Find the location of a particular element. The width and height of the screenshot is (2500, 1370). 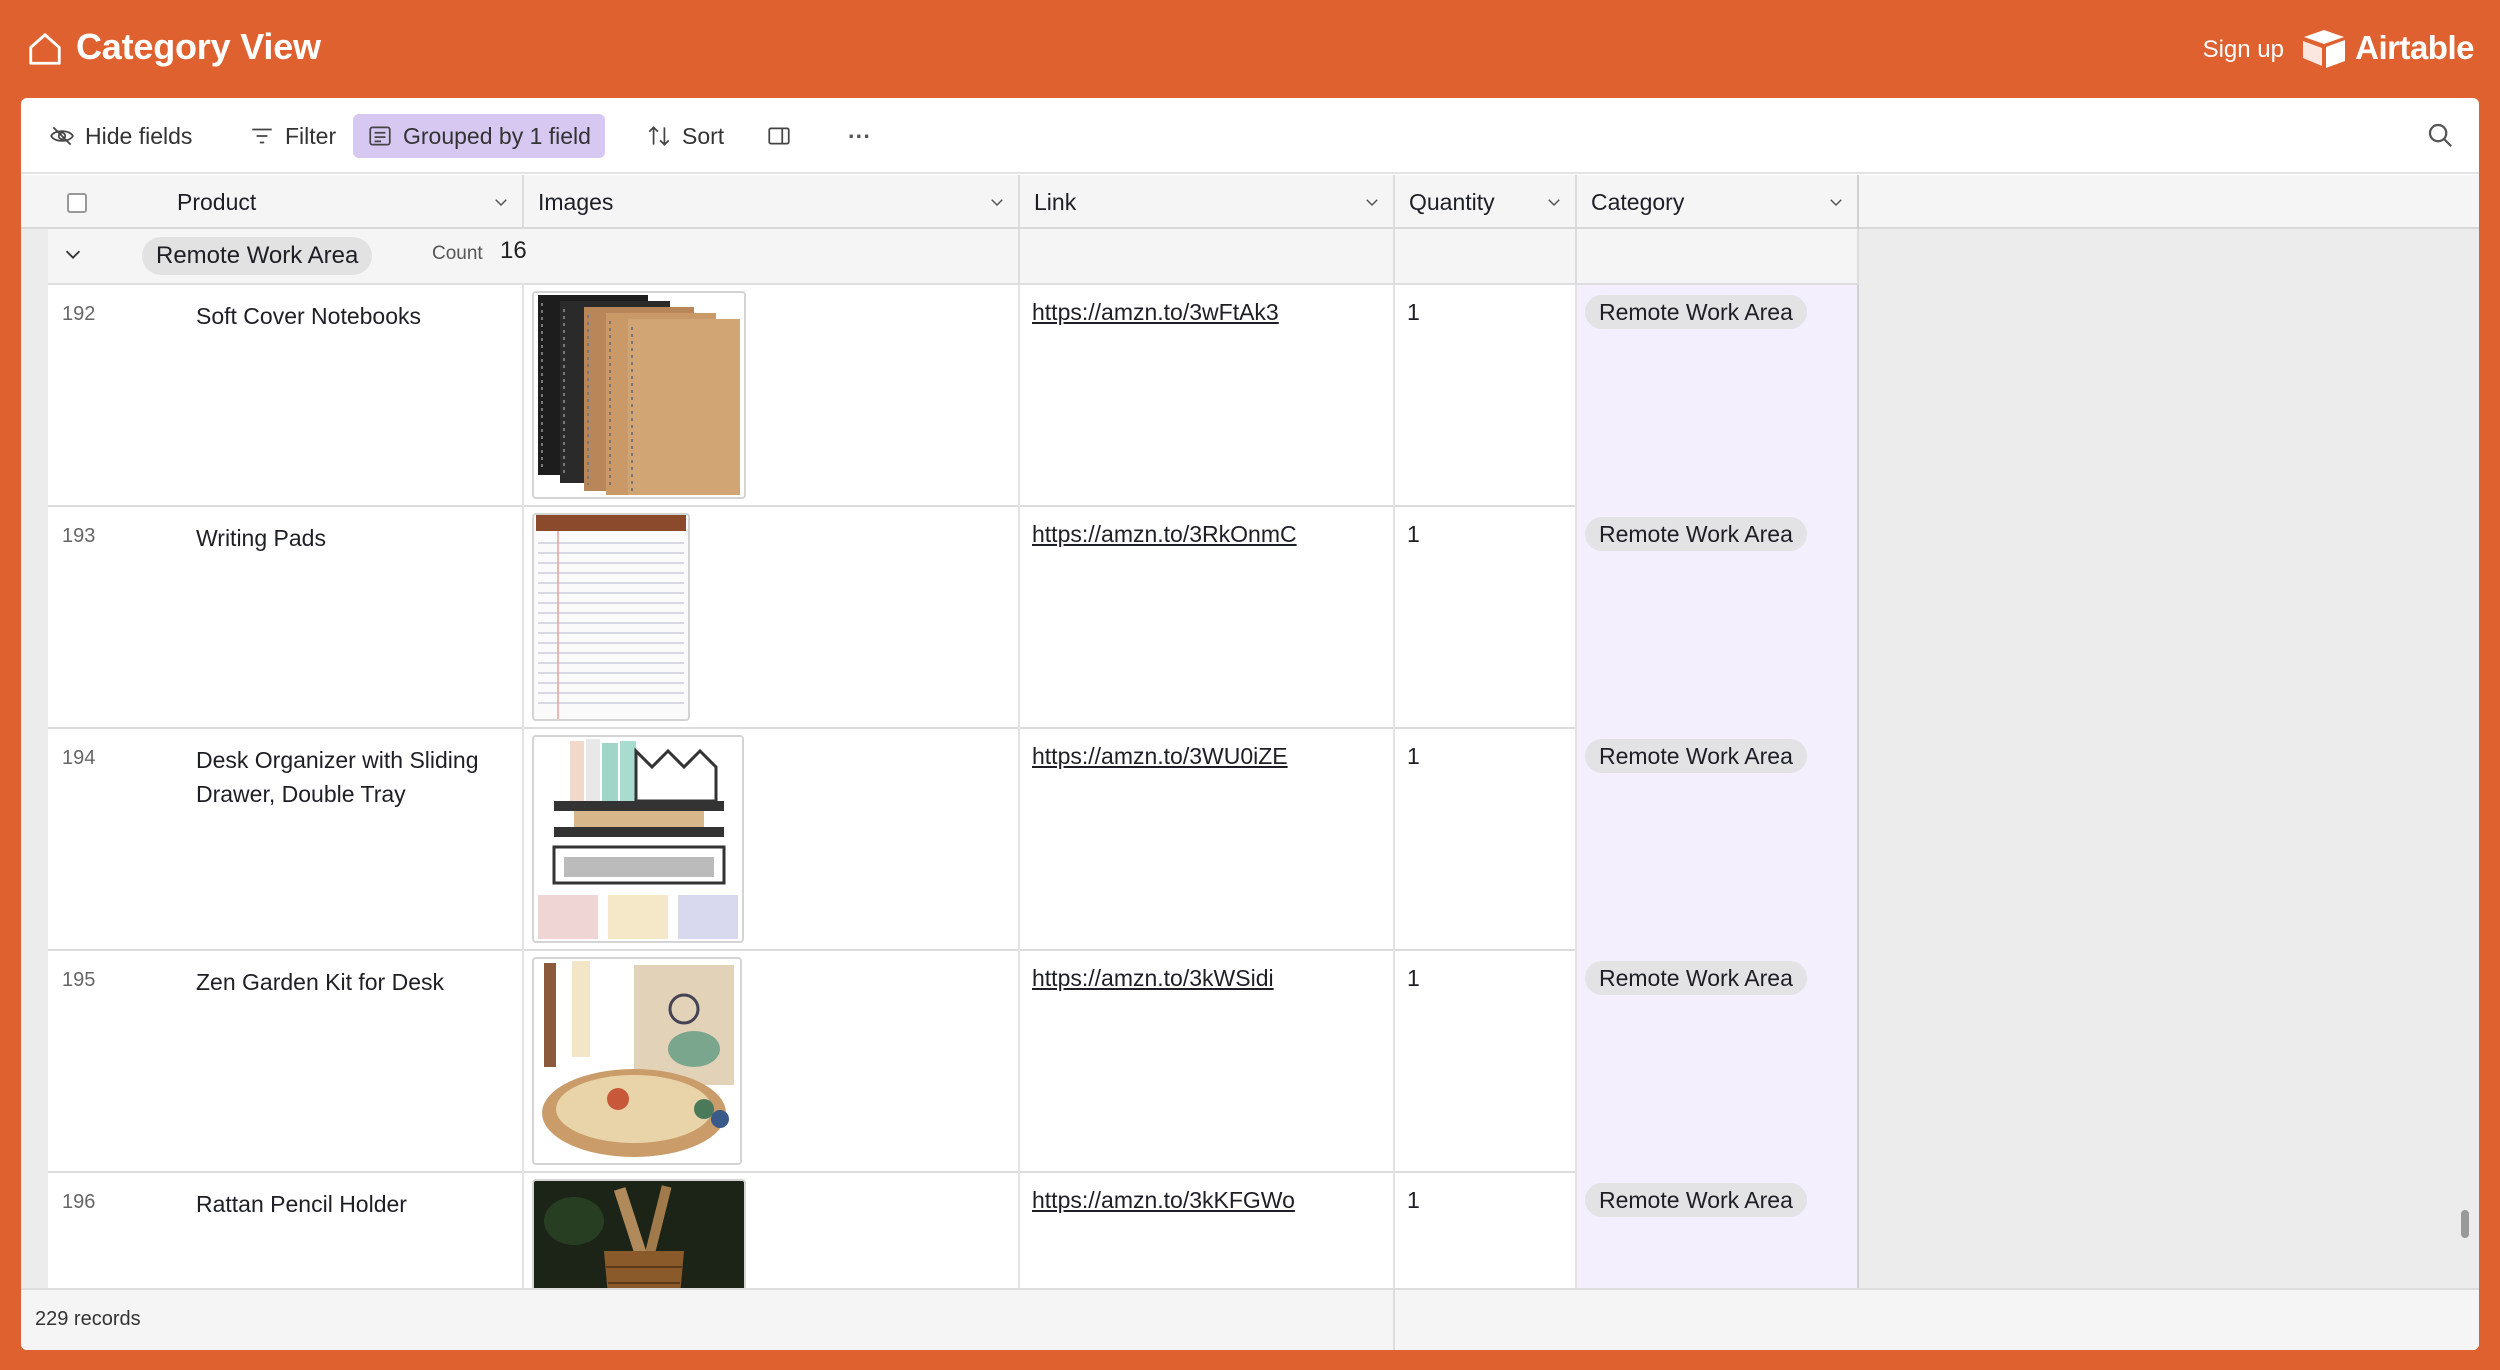

home-icon is located at coordinates (45, 49).